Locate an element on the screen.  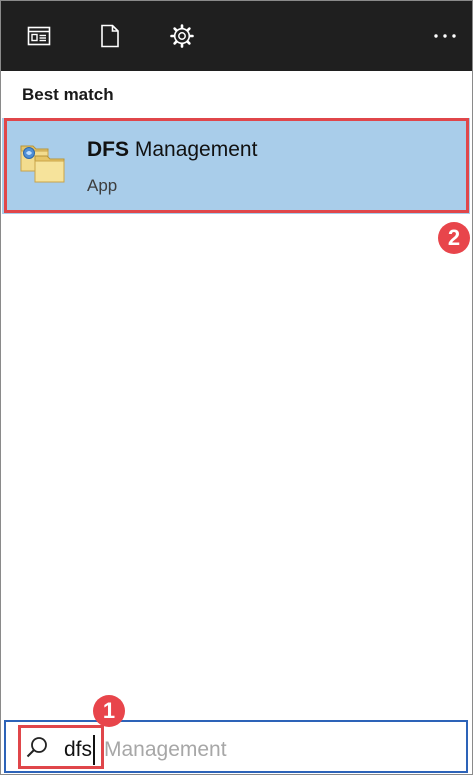
documents-button is located at coordinates (110, 36).